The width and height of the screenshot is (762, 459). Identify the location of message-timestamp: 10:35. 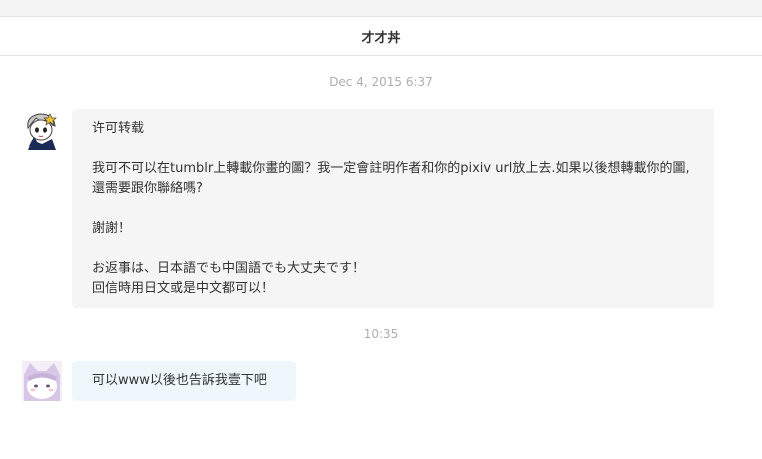
(381, 334).